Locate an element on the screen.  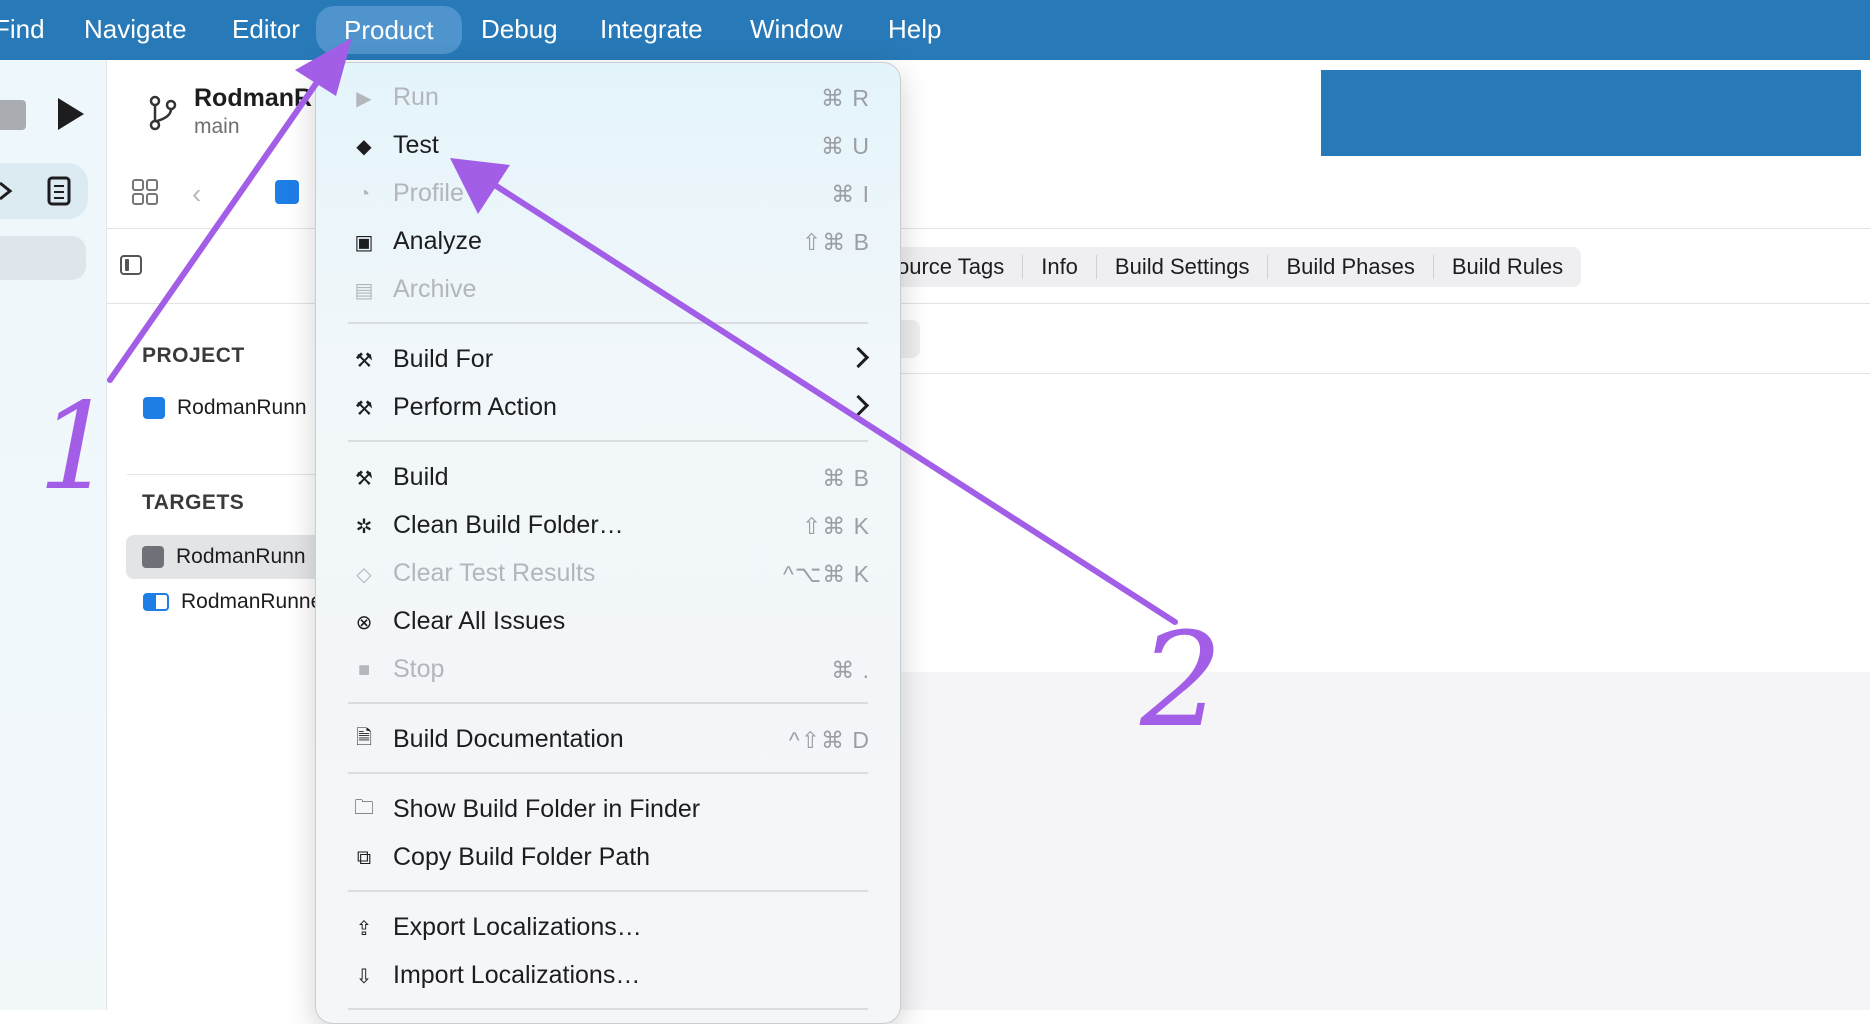
tab-build-settings: Build Settings is located at coordinates (1181, 267).